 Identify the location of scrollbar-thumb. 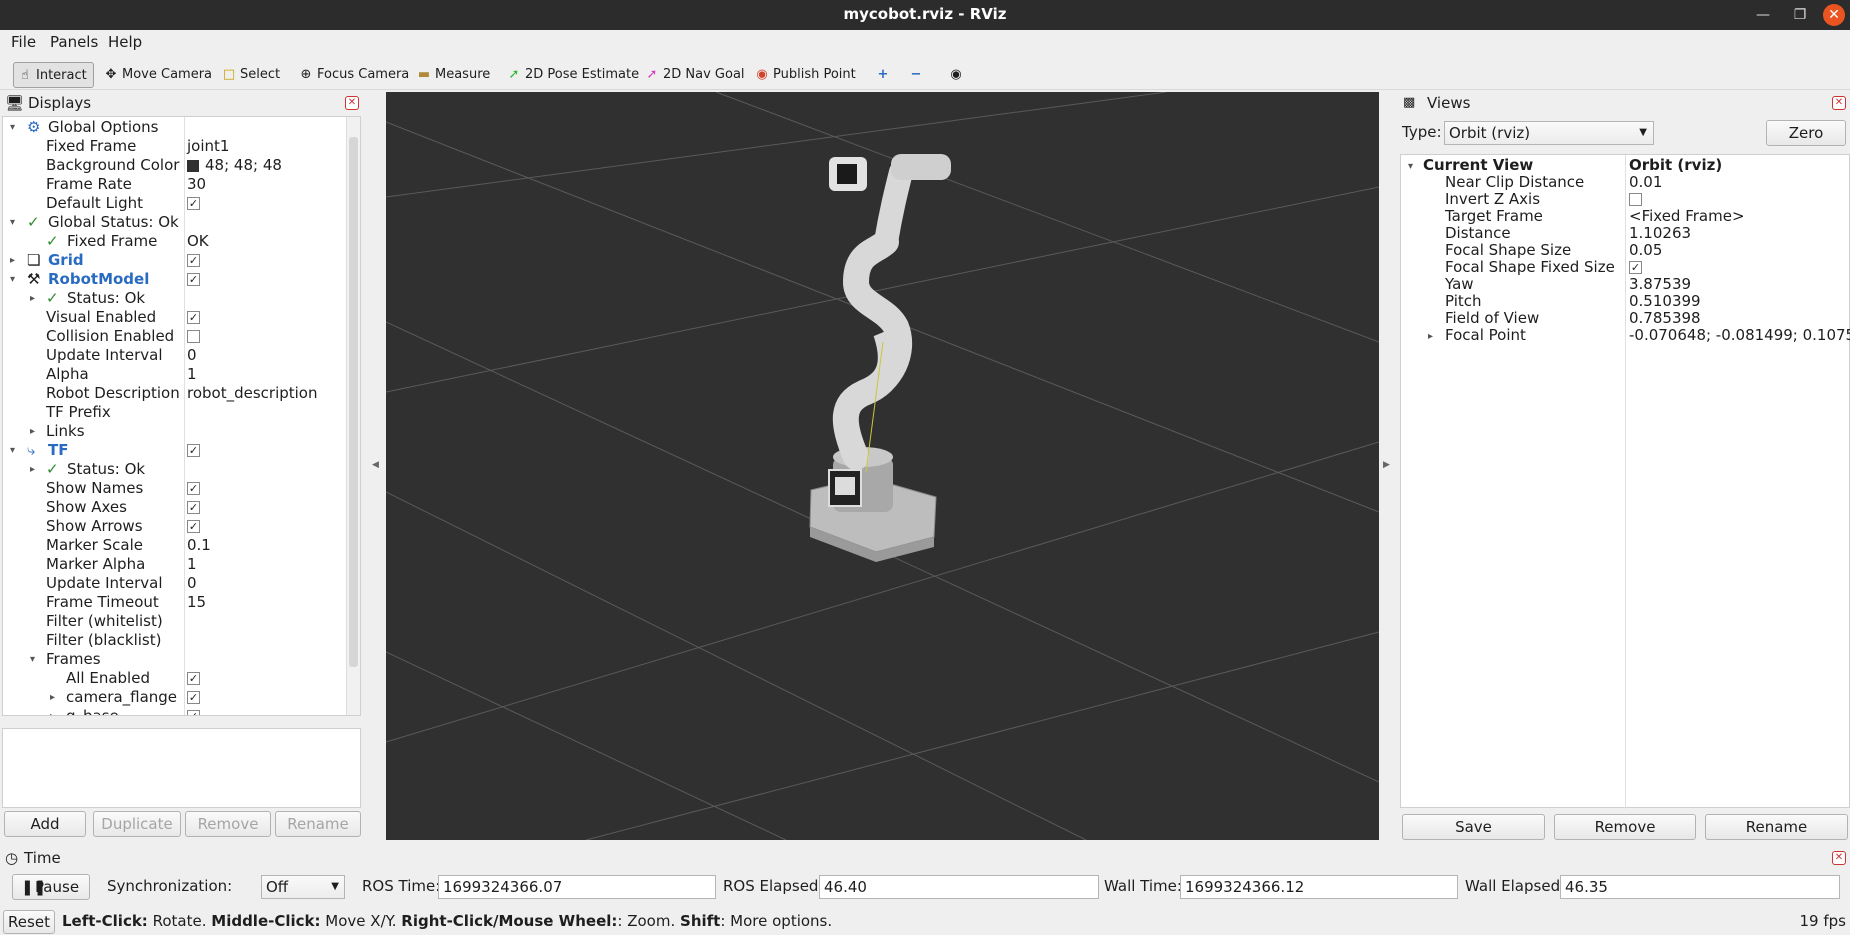
(353, 402).